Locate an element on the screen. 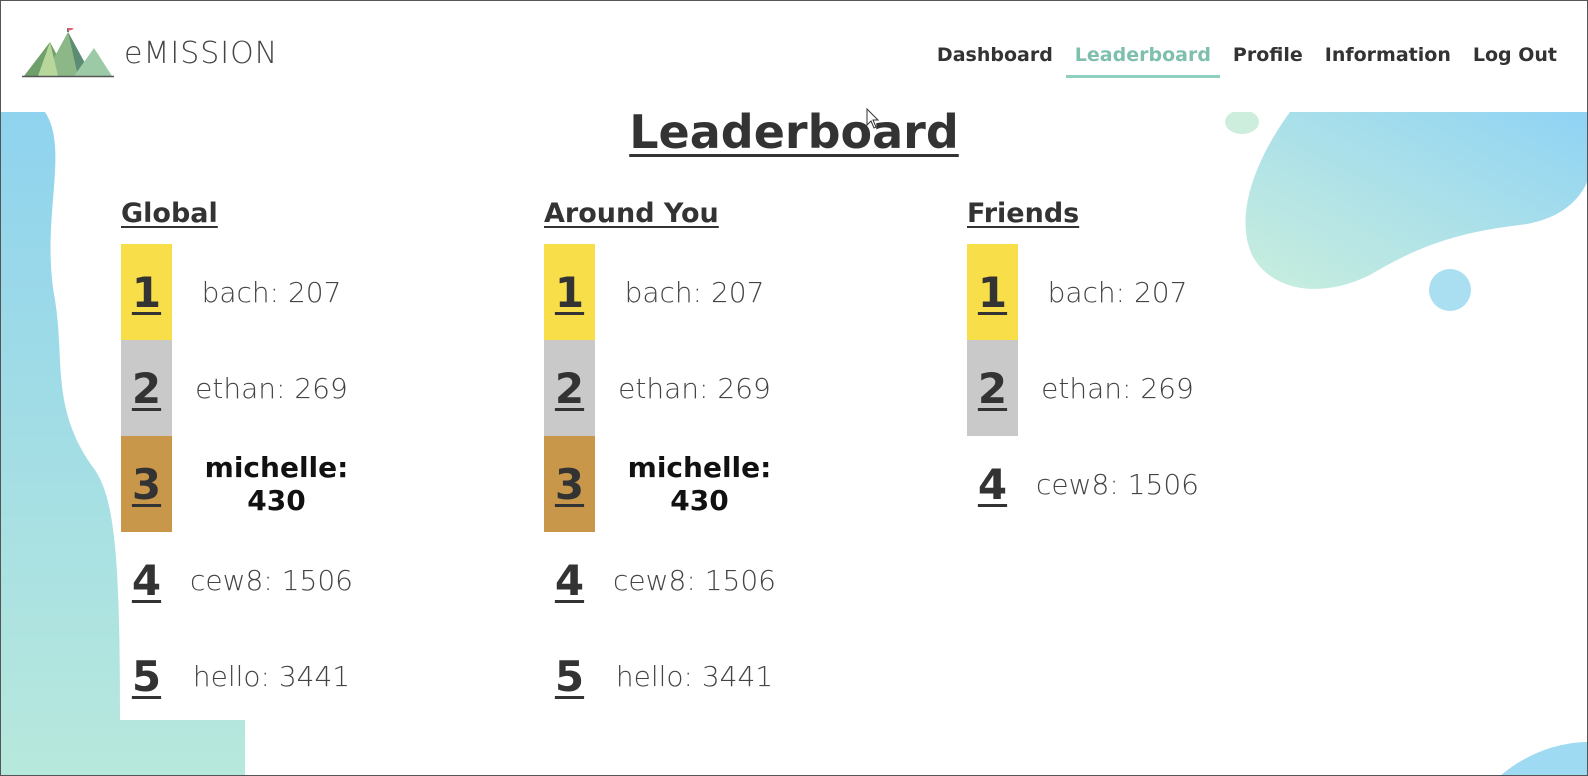 This screenshot has width=1588, height=776. brand-name: eMISSION is located at coordinates (201, 53).